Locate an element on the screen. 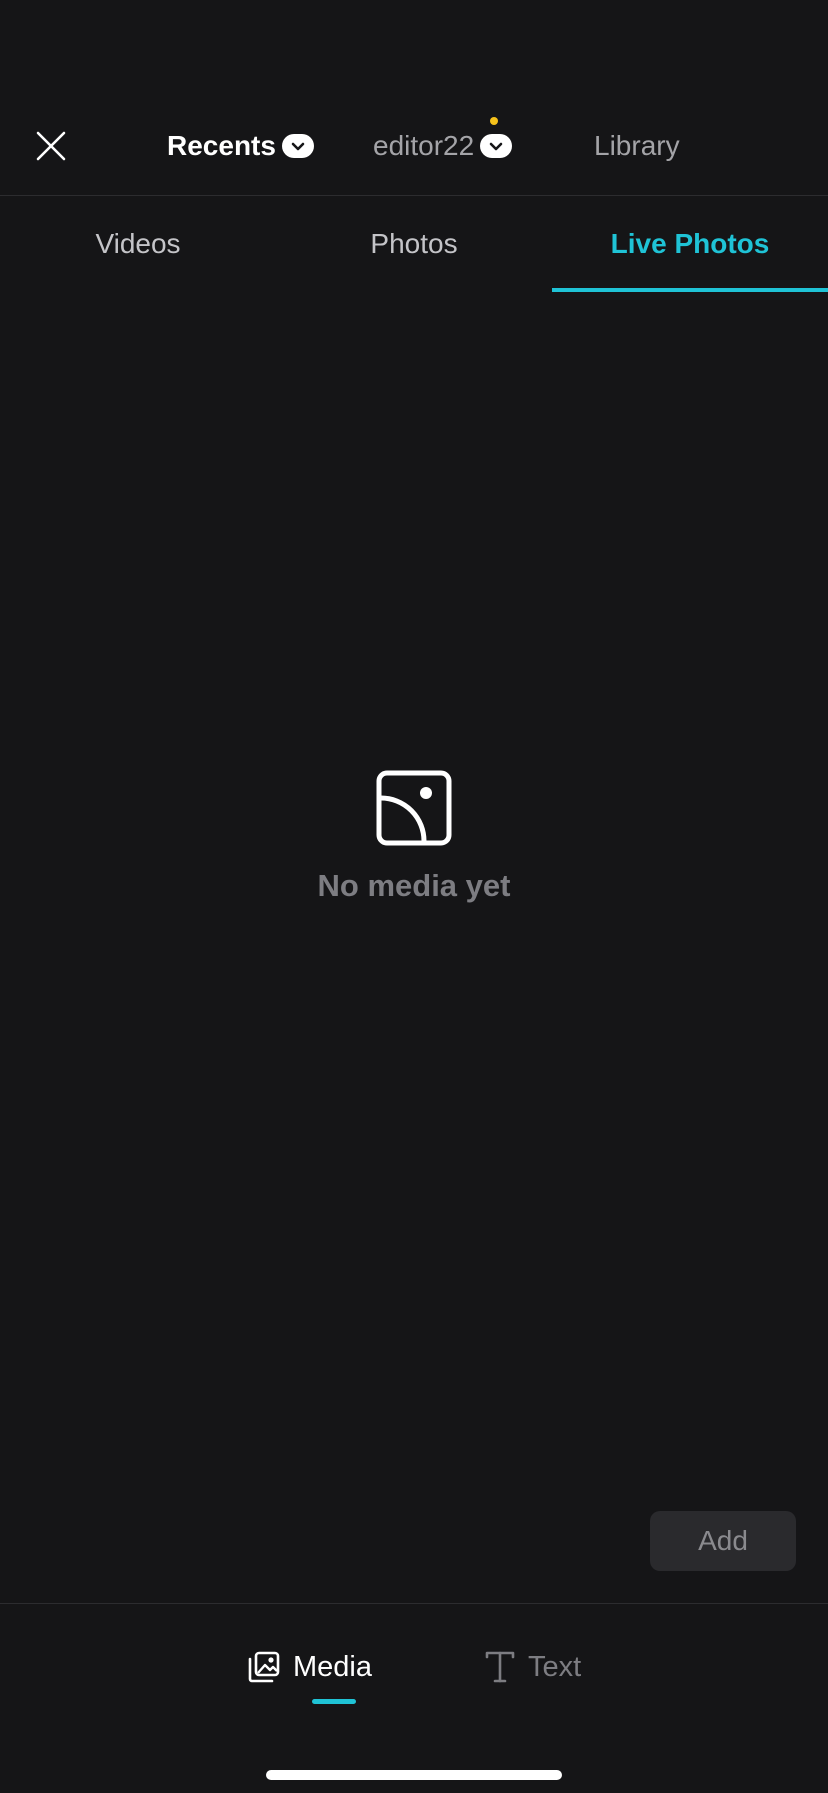 The width and height of the screenshot is (828, 1793). bottom-tab-text: Text is located at coordinates (532, 1667).